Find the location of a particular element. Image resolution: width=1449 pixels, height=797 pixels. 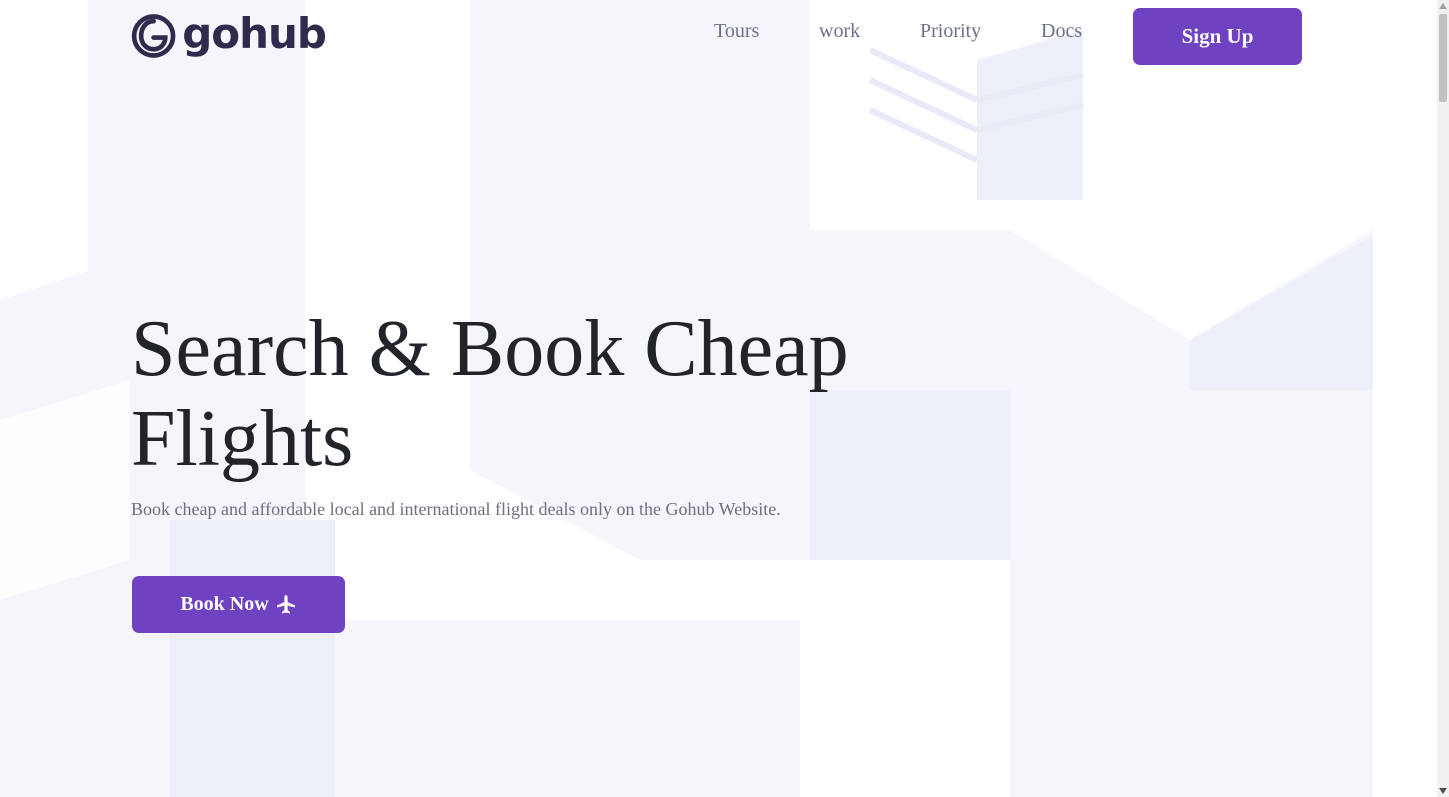

scroll-down-arrow-icon is located at coordinates (1443, 791).